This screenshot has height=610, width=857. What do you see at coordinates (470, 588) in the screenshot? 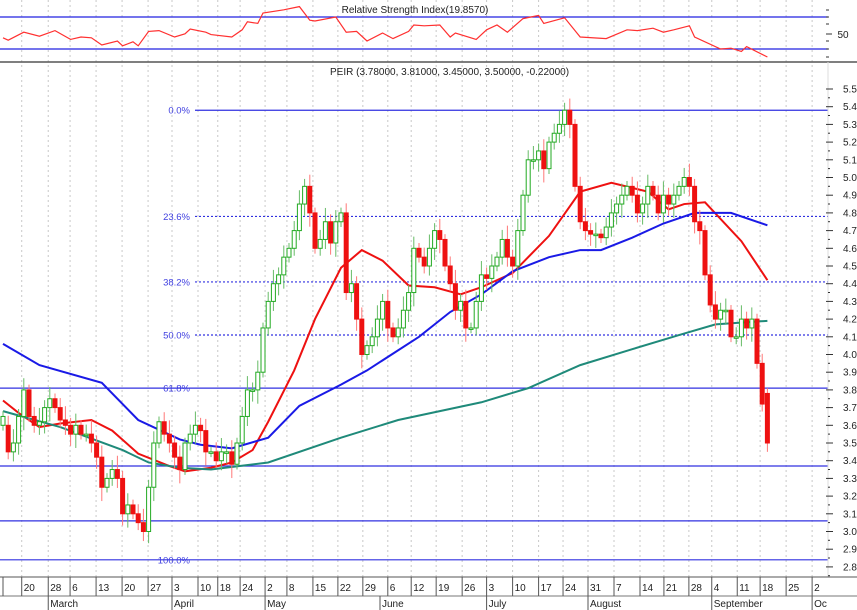
I see `date-tick-label: 26` at bounding box center [470, 588].